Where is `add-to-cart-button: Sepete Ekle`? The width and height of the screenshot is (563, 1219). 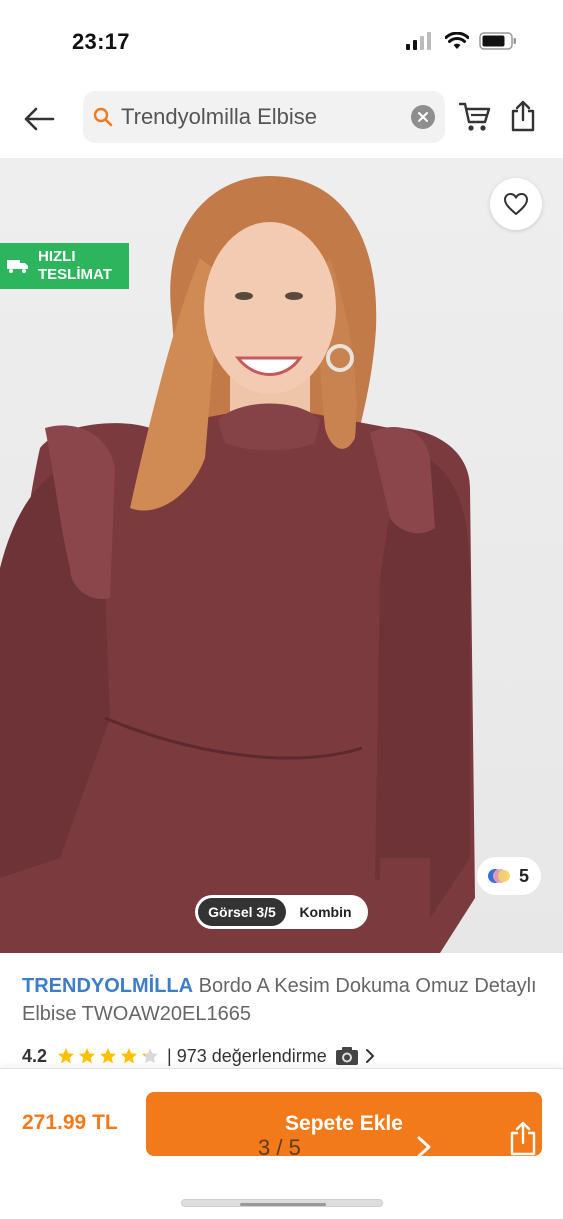
add-to-cart-button: Sepete Ekle is located at coordinates (344, 1124).